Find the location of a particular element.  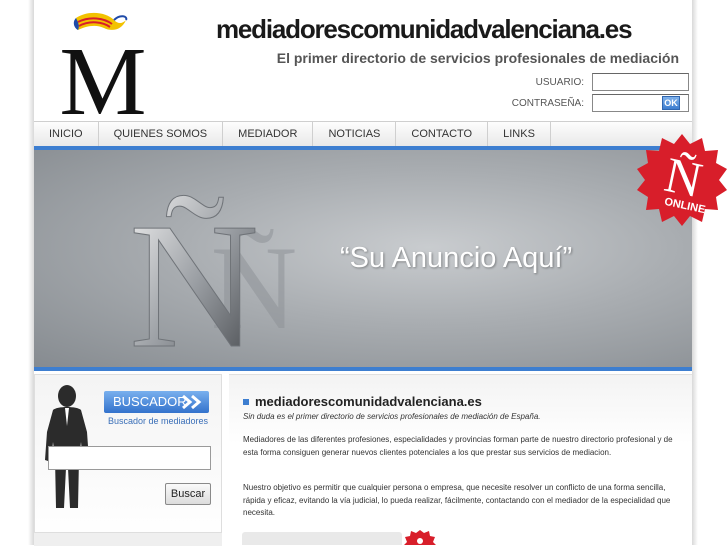

username-input is located at coordinates (640, 82).